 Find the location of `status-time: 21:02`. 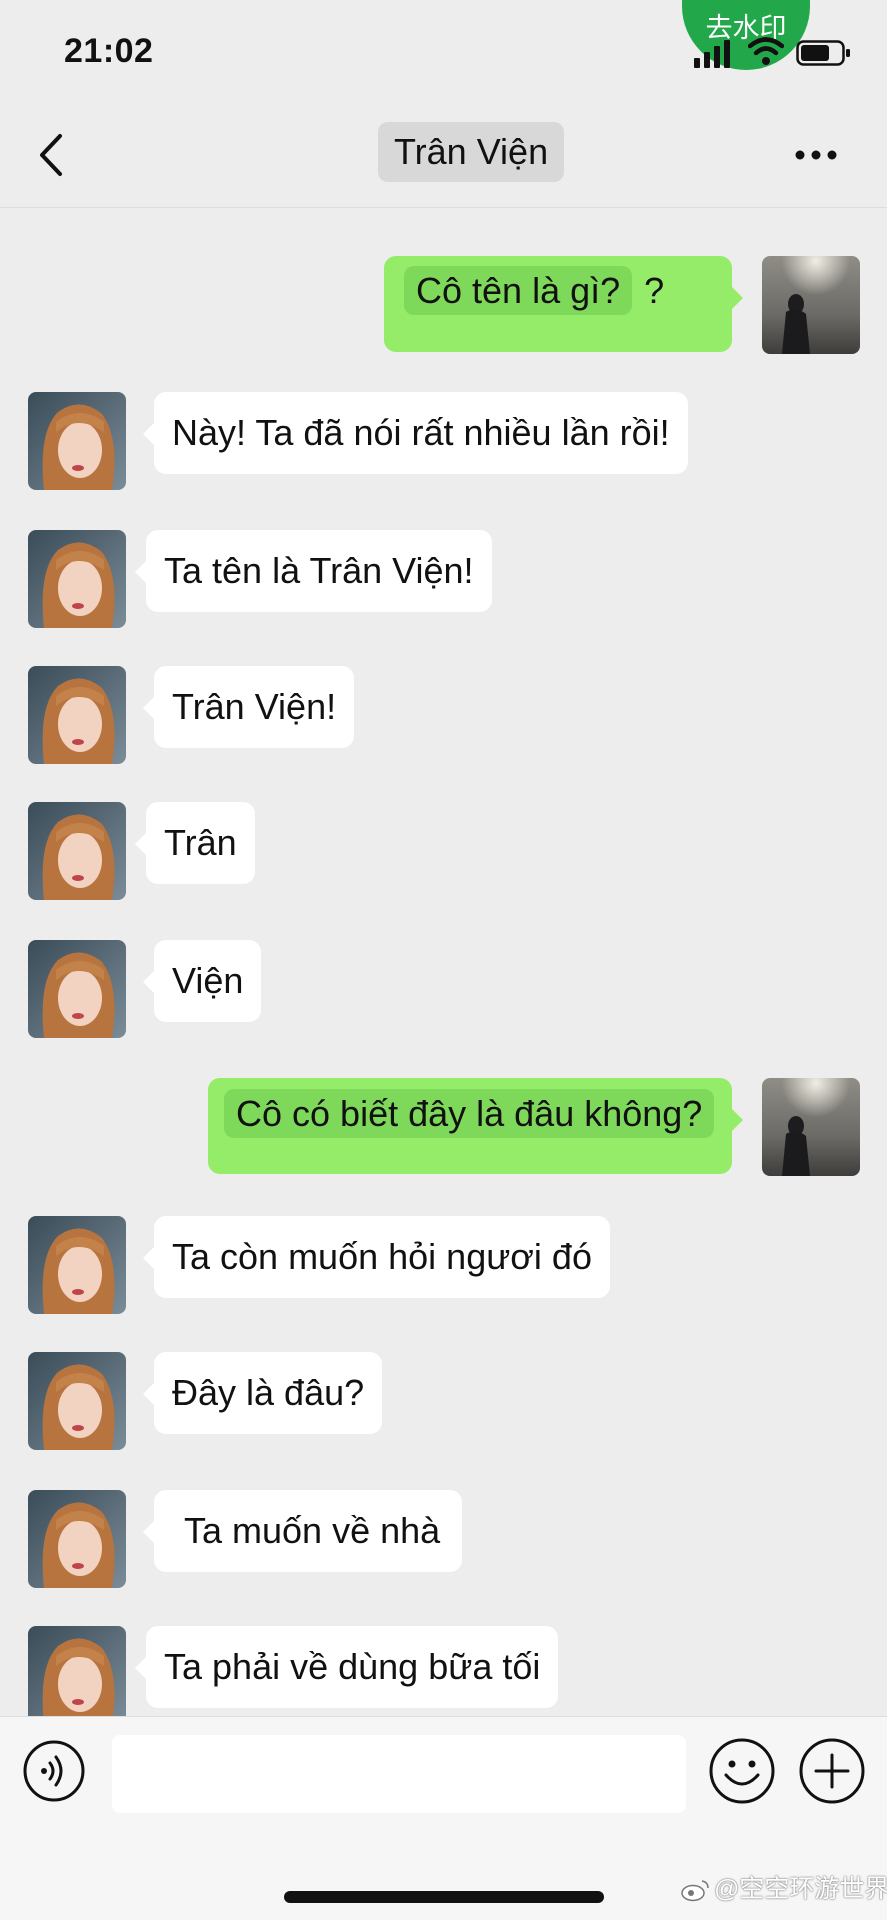

status-time: 21:02 is located at coordinates (109, 51).